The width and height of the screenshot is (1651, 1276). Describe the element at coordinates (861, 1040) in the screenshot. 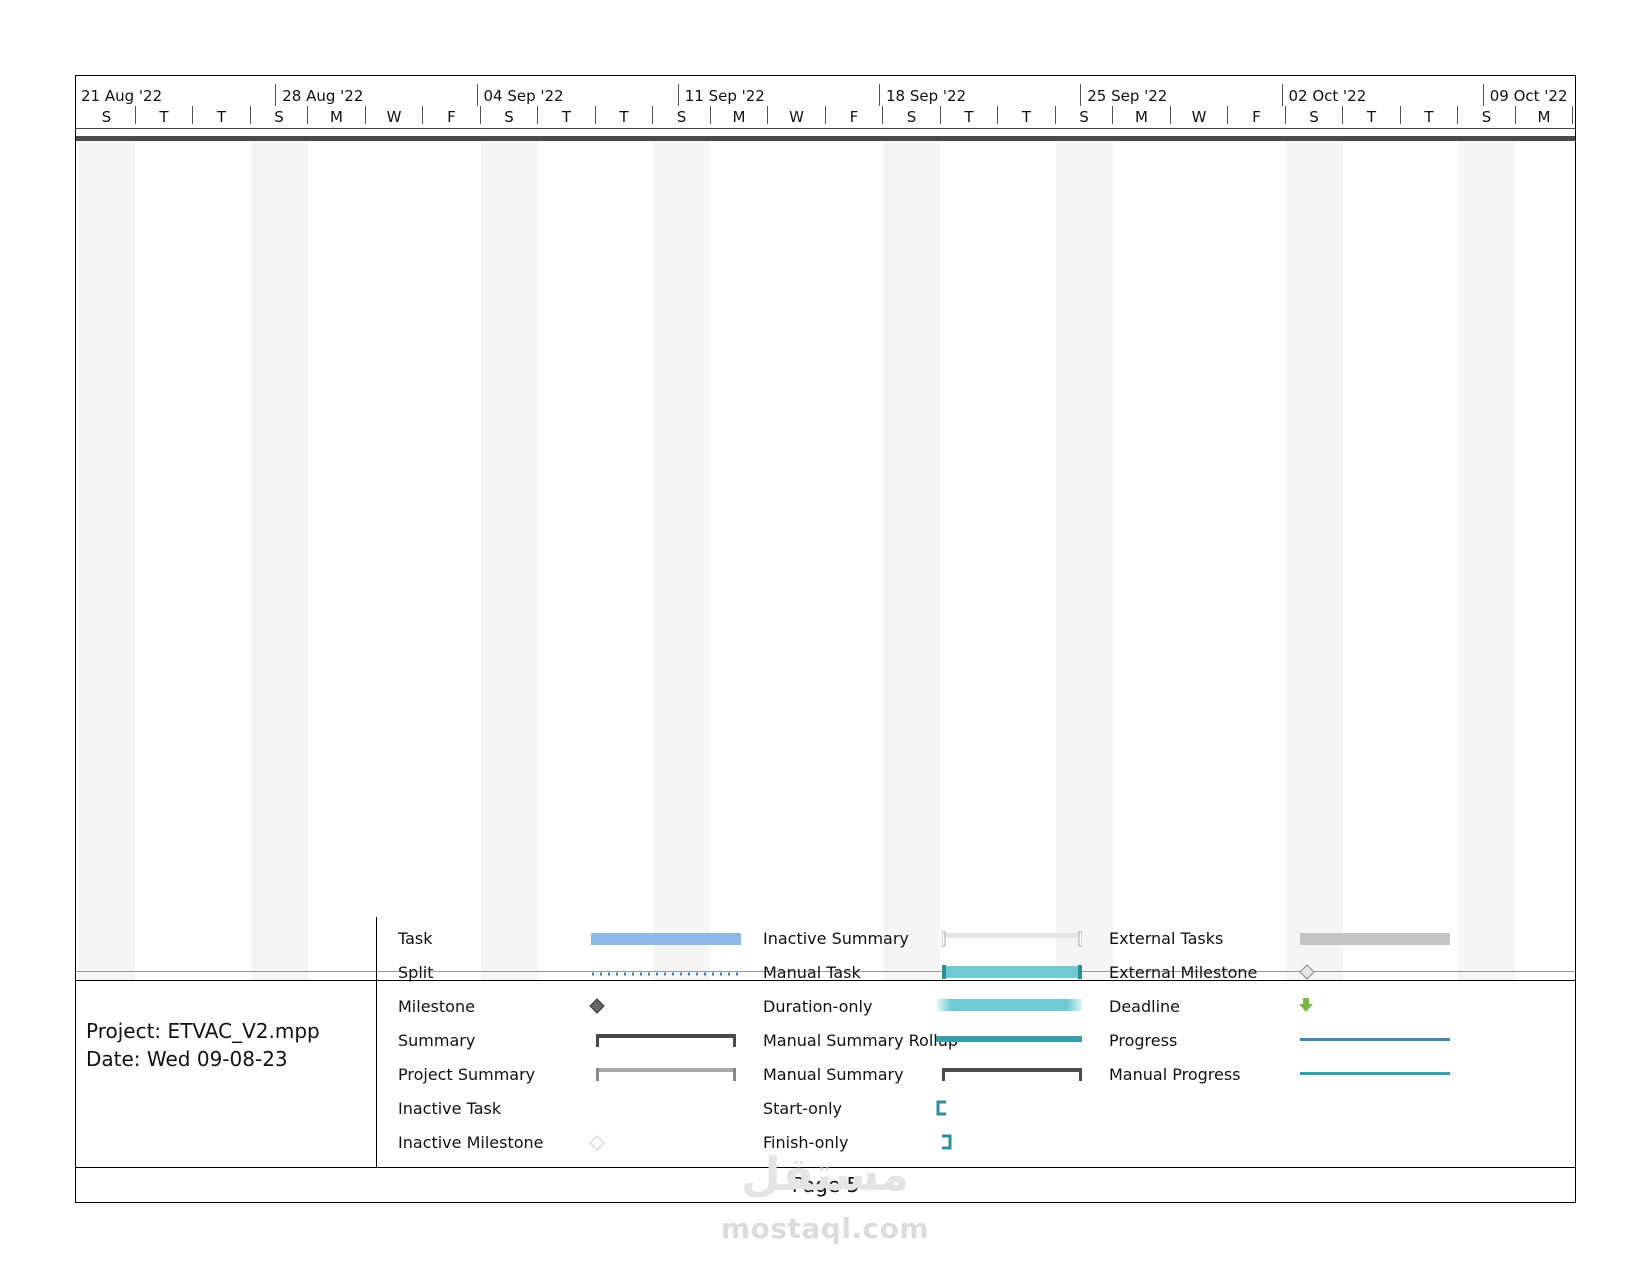

I see `legend-label-manual-summary-rollup: Manual Summary Rollup` at that location.